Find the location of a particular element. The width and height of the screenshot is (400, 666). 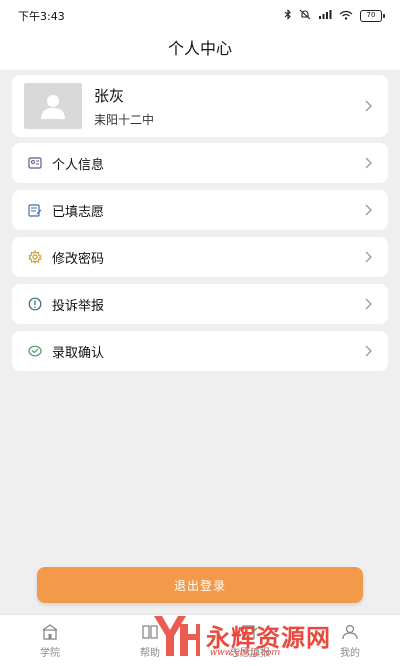

menu-item-label: 个人信息 is located at coordinates (78, 165).